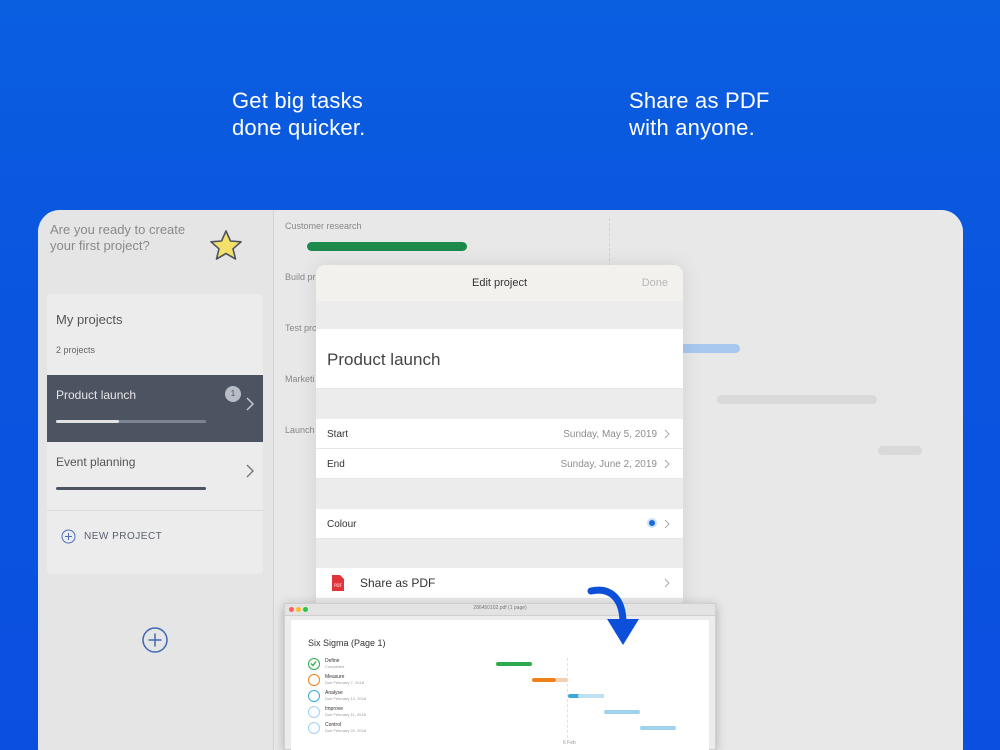 The height and width of the screenshot is (750, 1000). Describe the element at coordinates (87, 421) in the screenshot. I see `progress-fill` at that location.